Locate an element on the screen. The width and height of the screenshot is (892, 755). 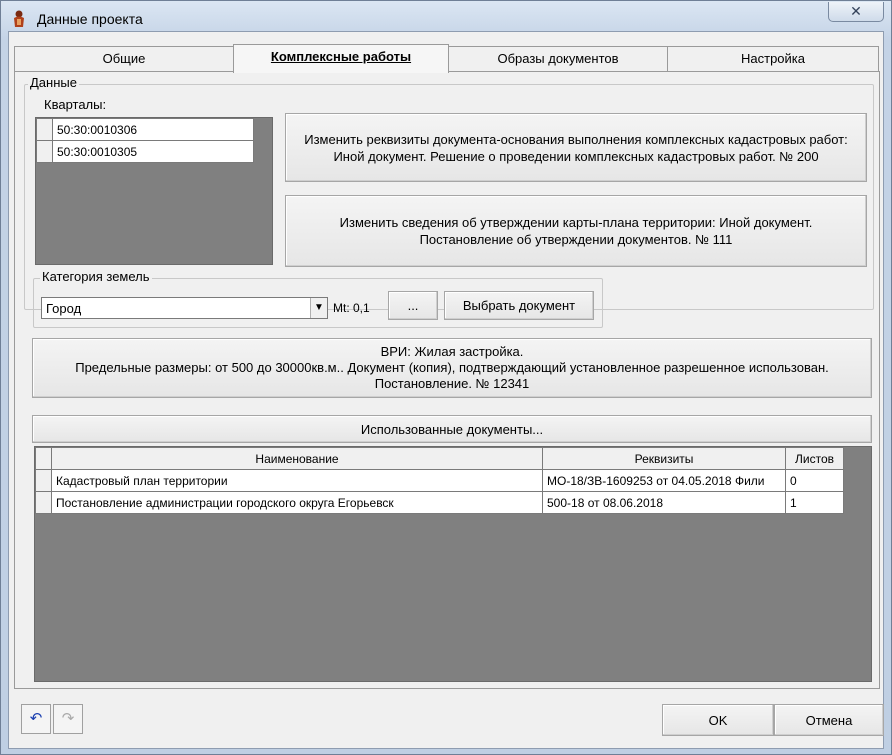
doc-requisites-cell: МО-18/ЗВ-1609253 от 04.05.2018 Фили is located at coordinates (664, 480).